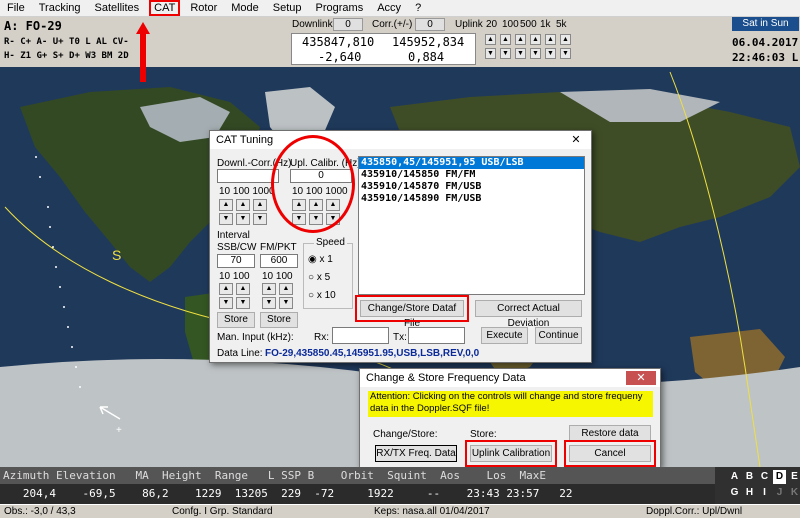 The width and height of the screenshot is (800, 518). Describe the element at coordinates (243, 303) in the screenshot. I see `ssb-down-100-button: ▼` at that location.